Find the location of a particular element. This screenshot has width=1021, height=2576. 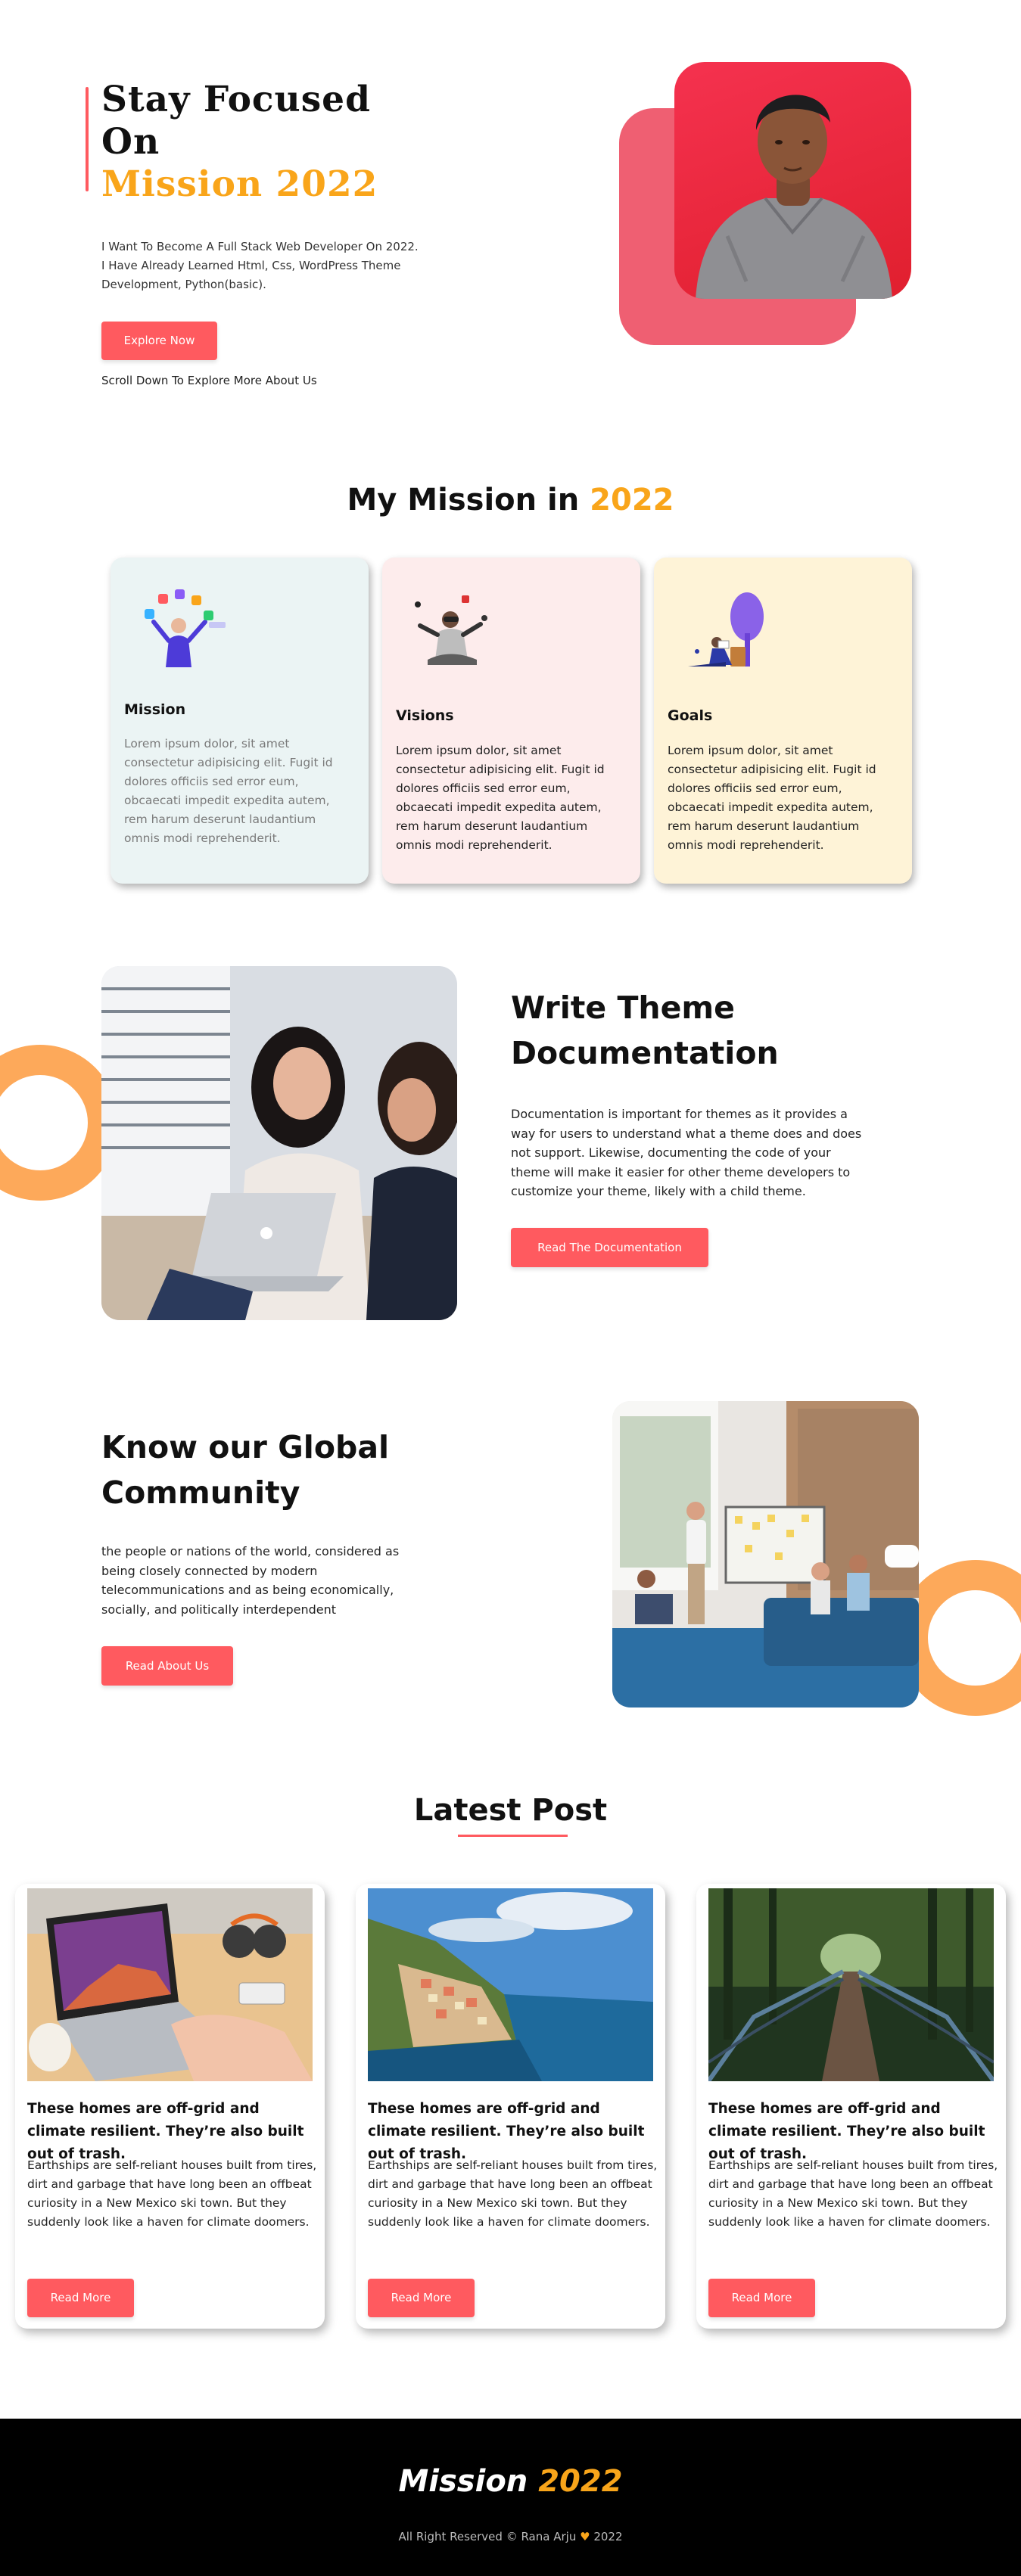

hero-title: Stay Focused On Mission 2022 is located at coordinates (239, 142).